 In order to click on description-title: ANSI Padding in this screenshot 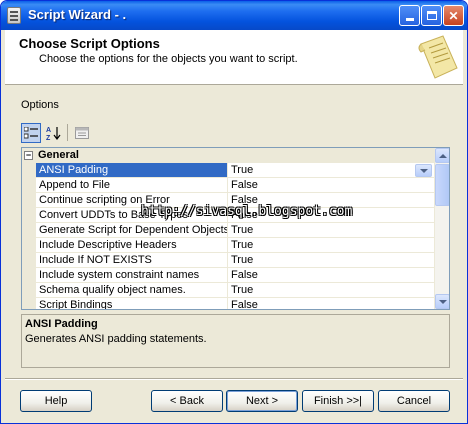, I will do `click(61, 324)`.